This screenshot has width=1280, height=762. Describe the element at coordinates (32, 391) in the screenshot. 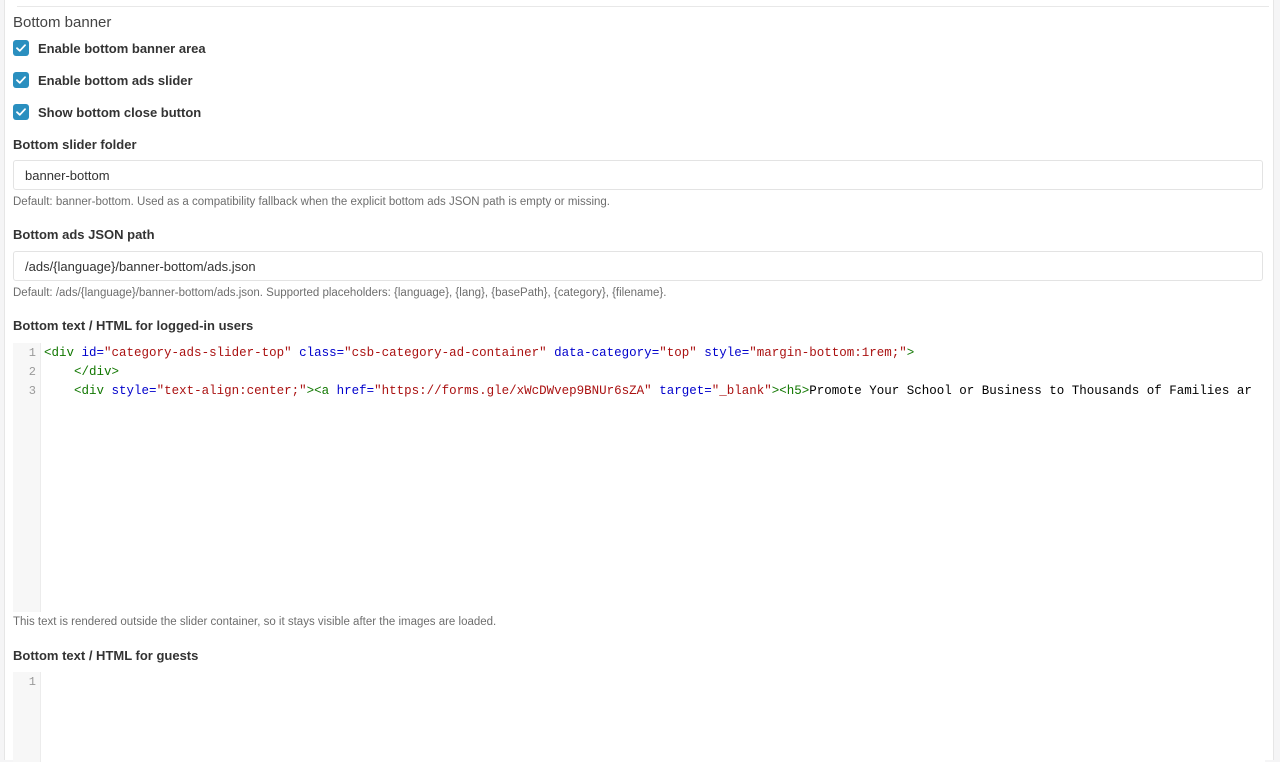

I see `line-number: 3` at that location.